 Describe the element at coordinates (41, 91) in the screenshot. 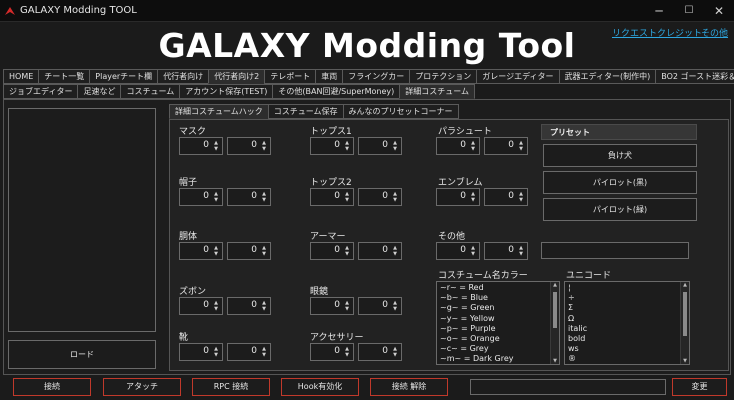

I see `sub-tab-0: ジョブエディター` at that location.